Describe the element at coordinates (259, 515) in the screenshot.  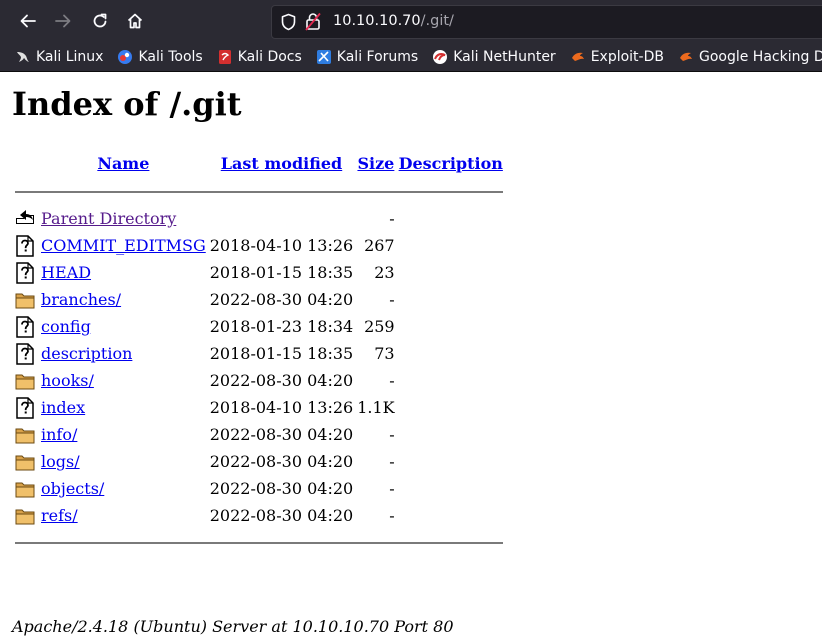
I see `table-row: refs/2022-08-30 04:20 -` at that location.